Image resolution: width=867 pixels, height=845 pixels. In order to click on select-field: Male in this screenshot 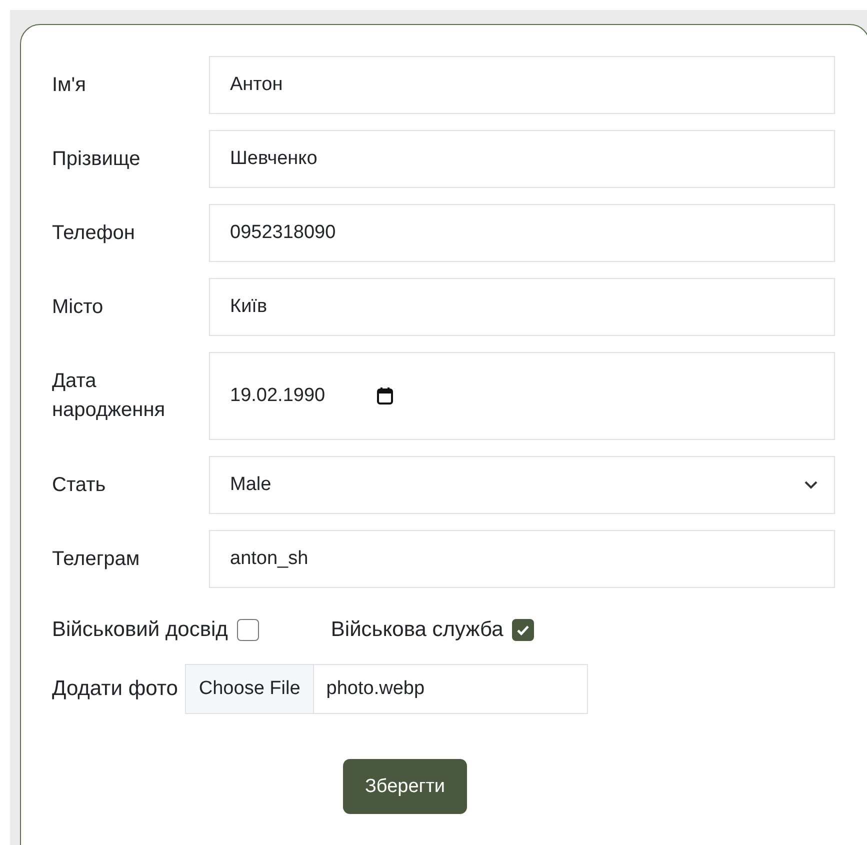, I will do `click(522, 485)`.